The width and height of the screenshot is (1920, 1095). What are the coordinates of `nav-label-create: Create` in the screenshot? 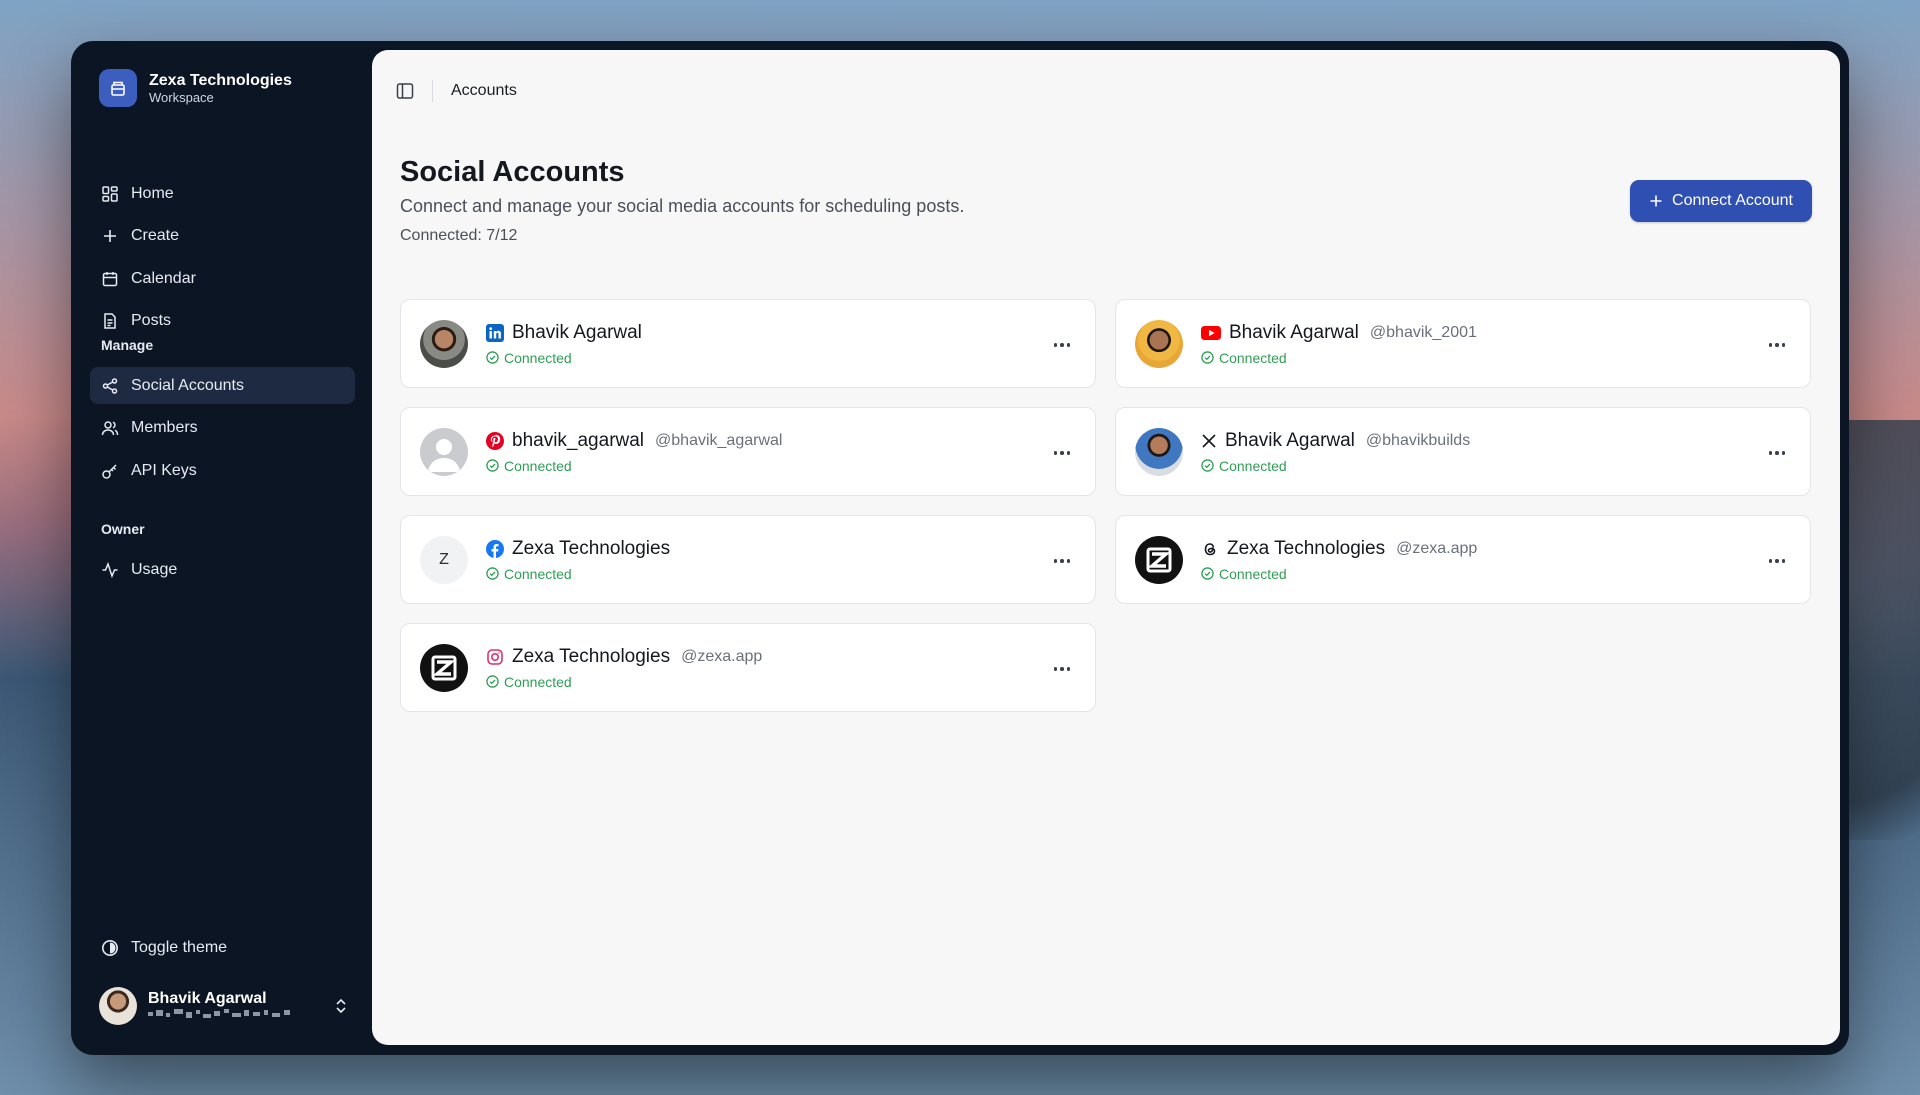 It's located at (155, 235).